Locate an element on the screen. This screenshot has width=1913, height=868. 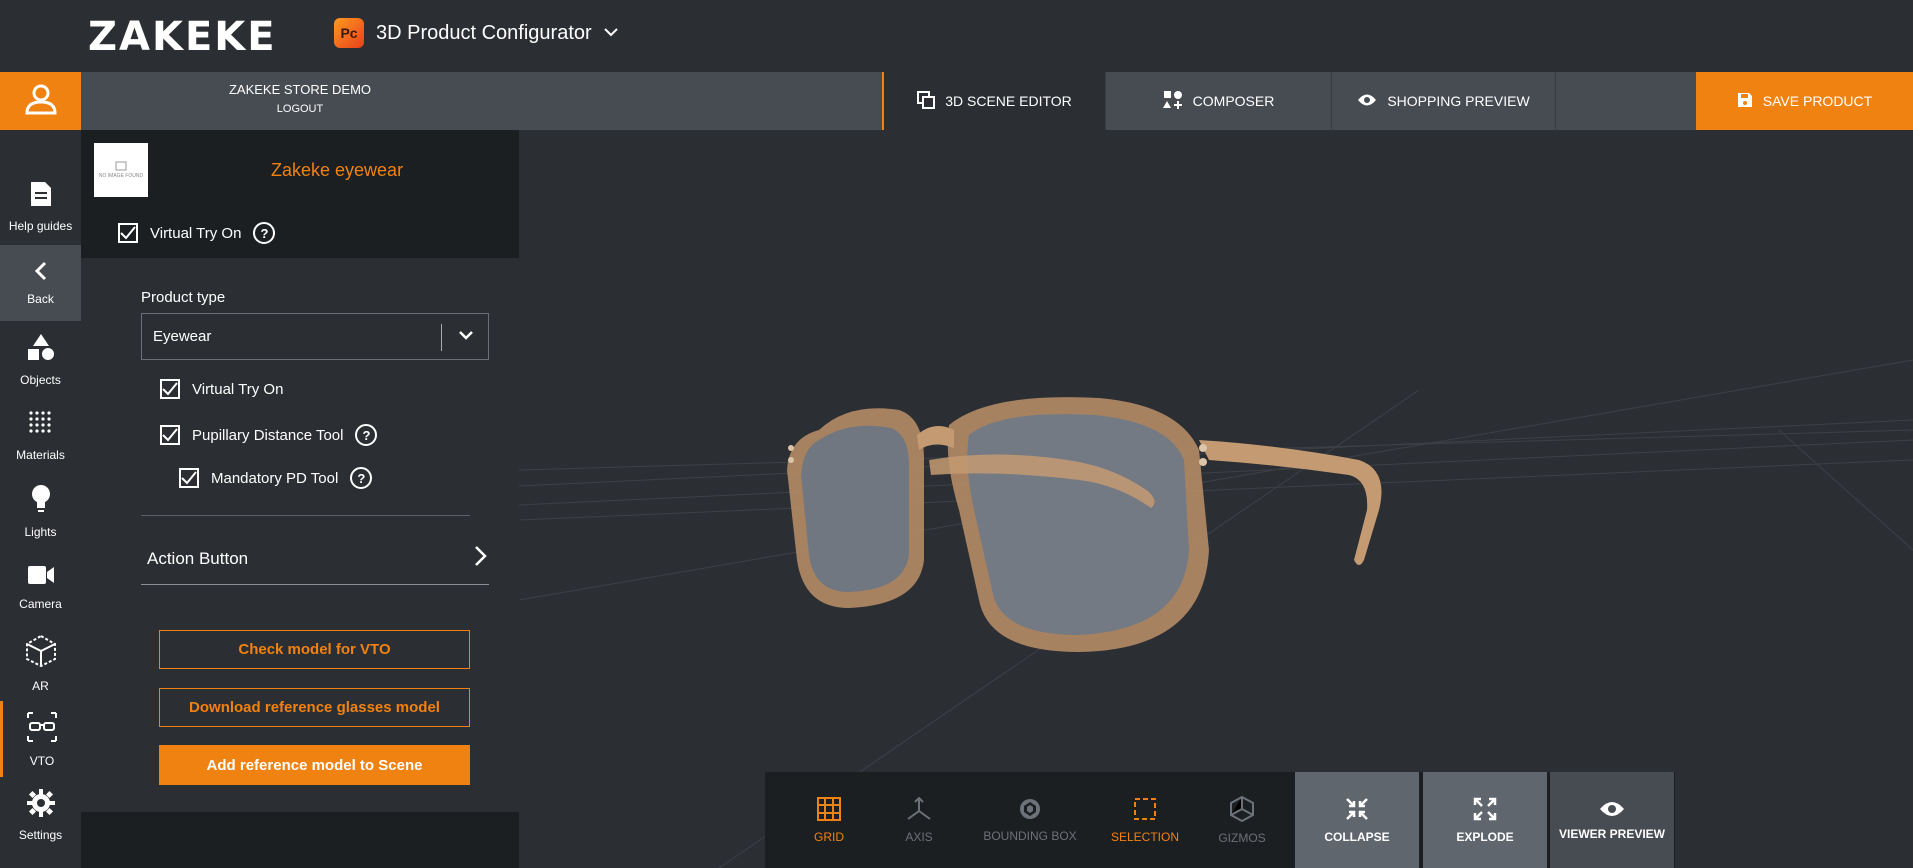
save-product-label: SAVE PRODUCT is located at coordinates (1817, 101).